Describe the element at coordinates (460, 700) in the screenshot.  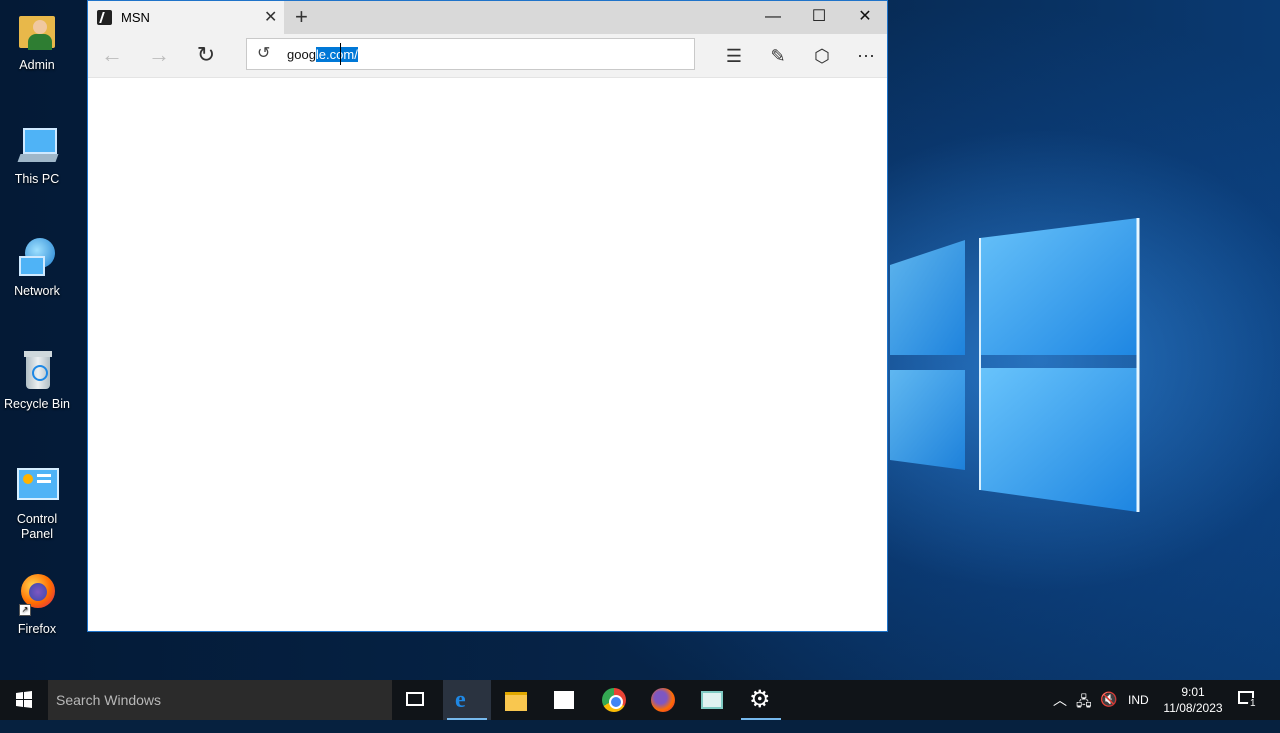
I see `edge-icon: e` at that location.